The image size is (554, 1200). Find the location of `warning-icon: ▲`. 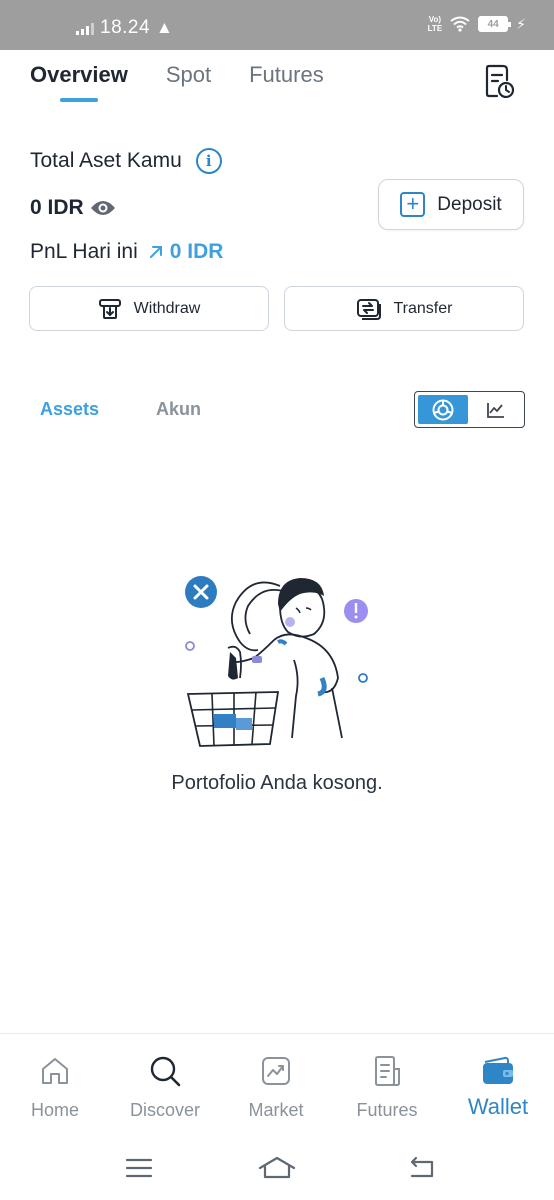

warning-icon: ▲ is located at coordinates (164, 27).